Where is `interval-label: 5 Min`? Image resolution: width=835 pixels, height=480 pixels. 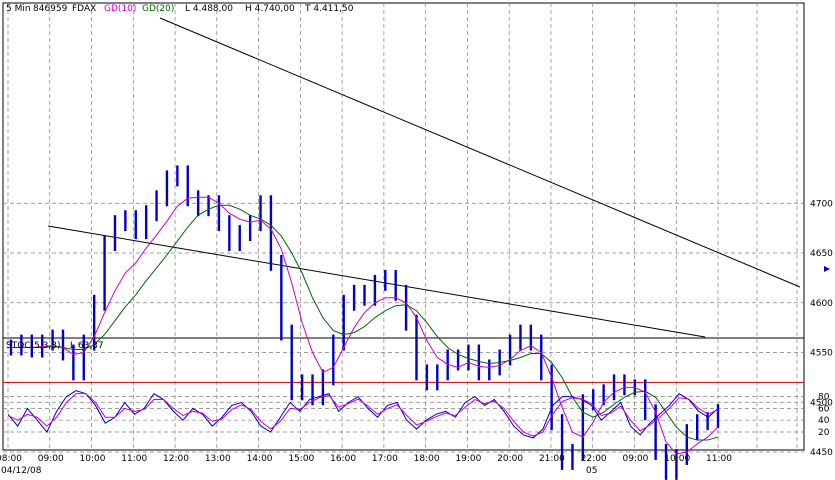
interval-label: 5 Min is located at coordinates (18, 9).